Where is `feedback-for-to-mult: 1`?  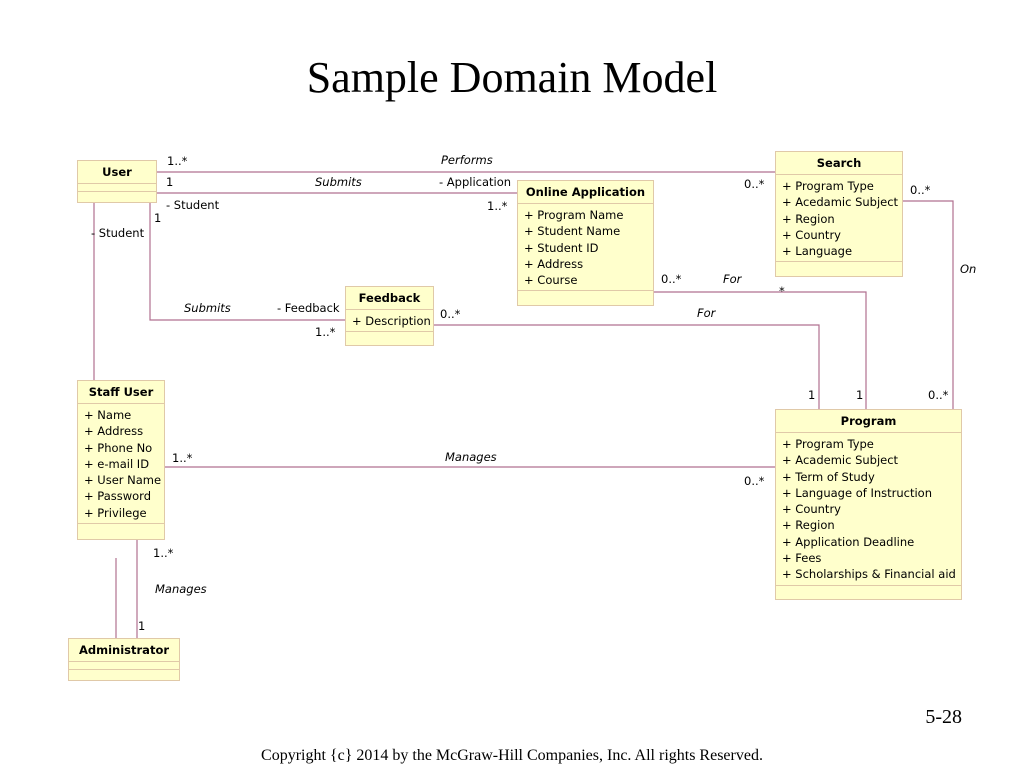
feedback-for-to-mult: 1 is located at coordinates (812, 395).